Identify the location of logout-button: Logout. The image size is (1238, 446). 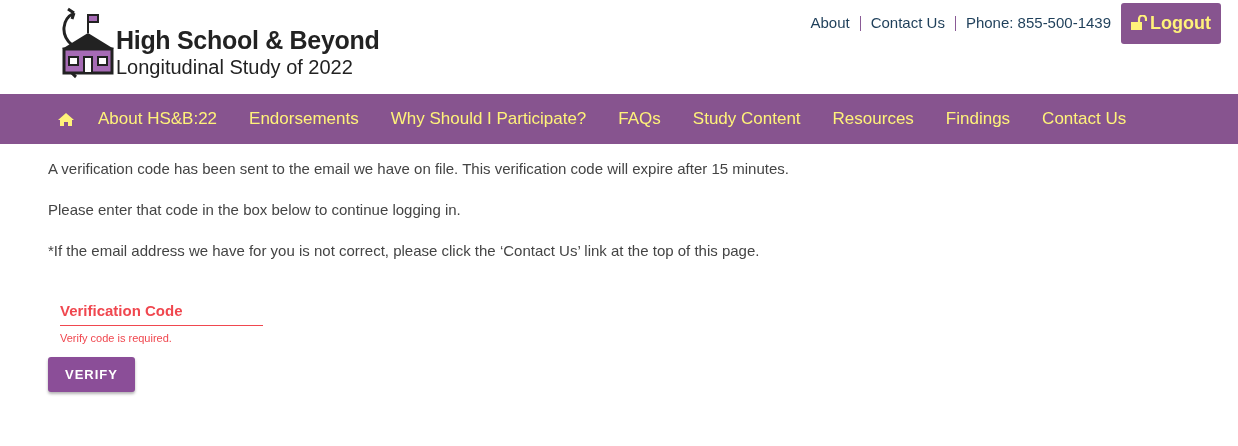
(1171, 23).